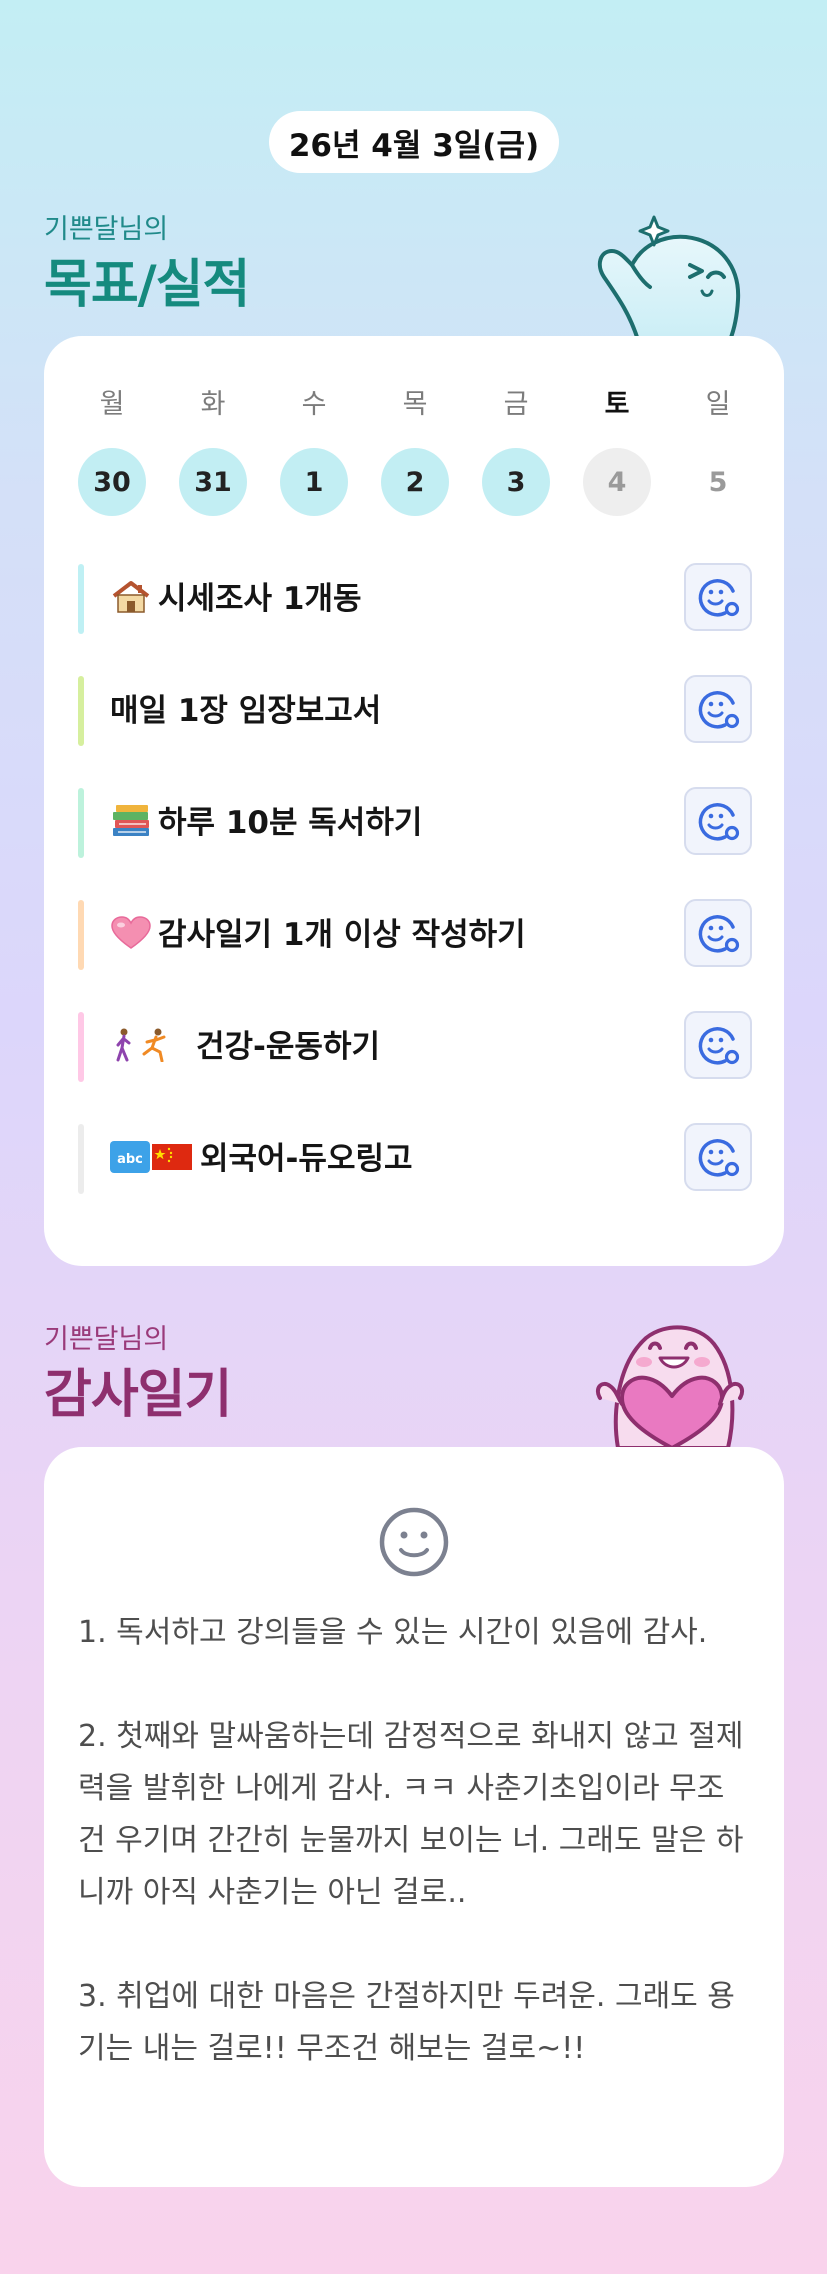 This screenshot has height=2274, width=827. I want to click on diary-section-title: 감사일기, so click(138, 1395).